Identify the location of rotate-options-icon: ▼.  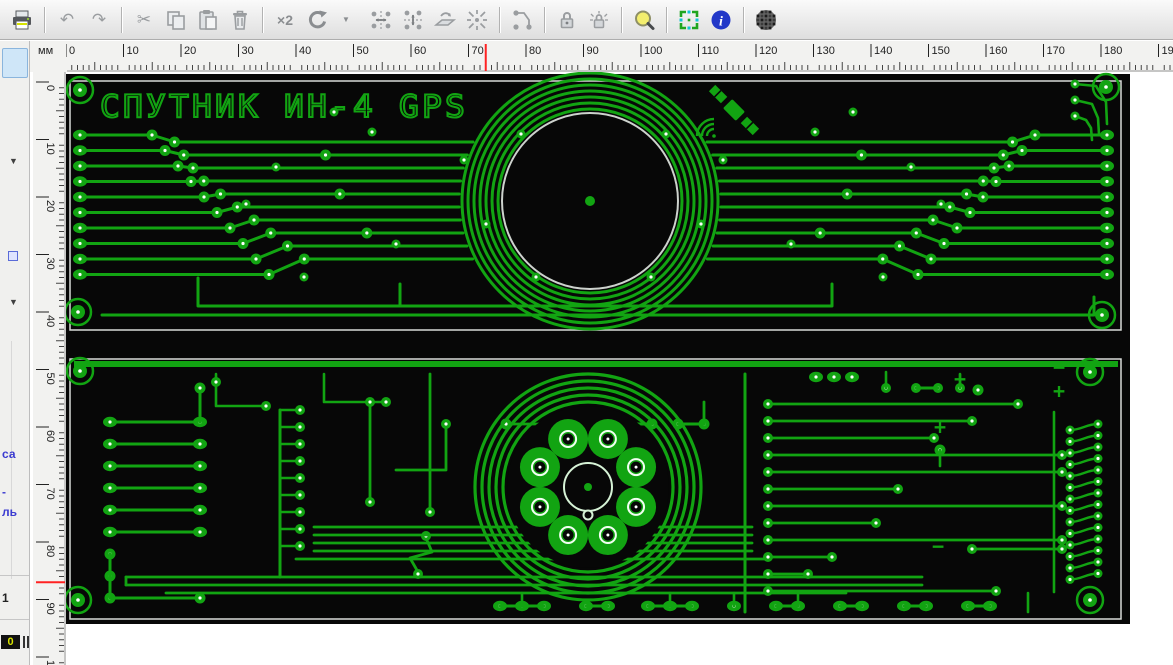
(346, 19).